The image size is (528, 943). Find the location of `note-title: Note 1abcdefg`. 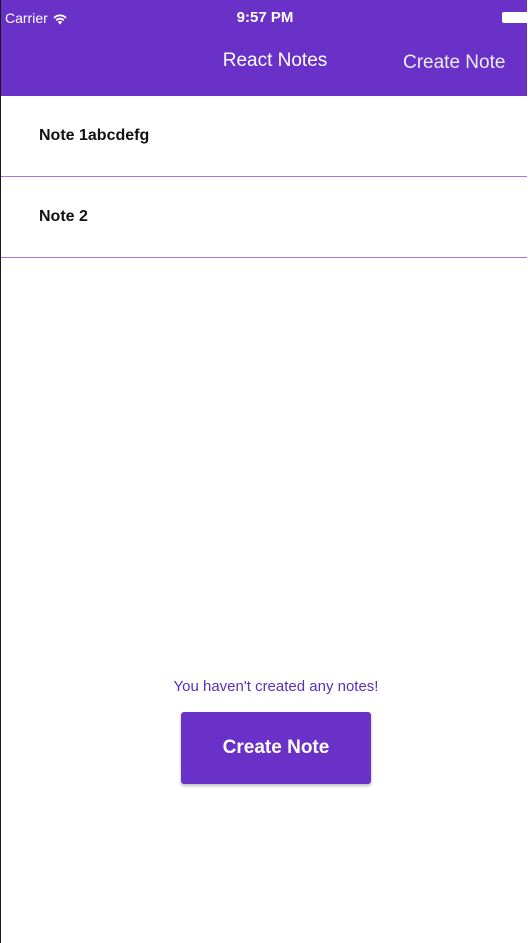

note-title: Note 1abcdefg is located at coordinates (94, 135).